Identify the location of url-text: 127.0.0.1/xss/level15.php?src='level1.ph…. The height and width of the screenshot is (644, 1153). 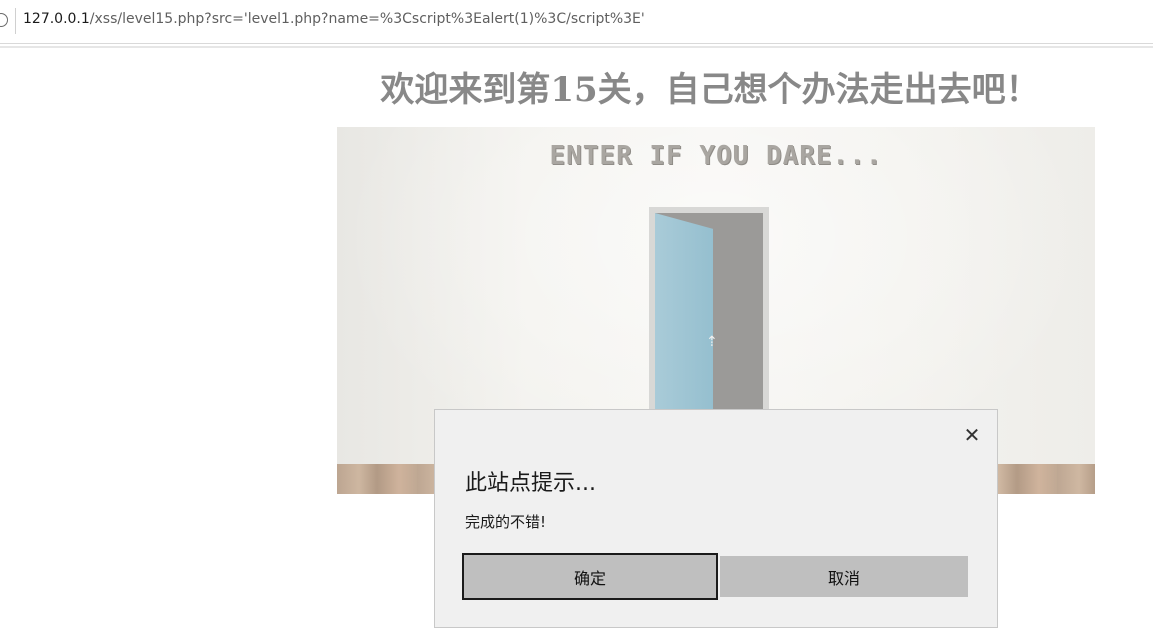
(334, 19).